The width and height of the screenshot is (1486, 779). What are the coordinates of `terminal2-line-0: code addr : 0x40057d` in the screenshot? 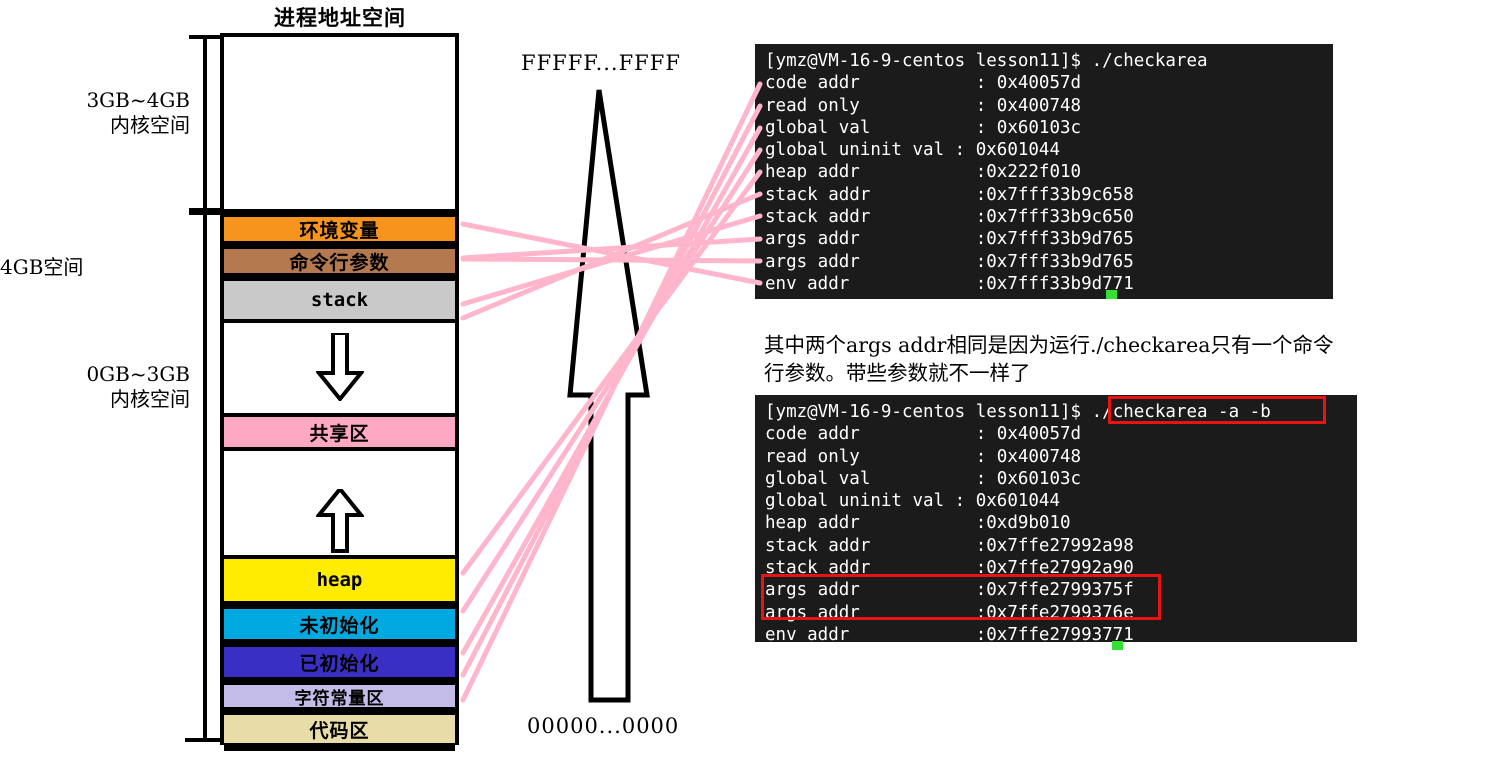 It's located at (923, 434).